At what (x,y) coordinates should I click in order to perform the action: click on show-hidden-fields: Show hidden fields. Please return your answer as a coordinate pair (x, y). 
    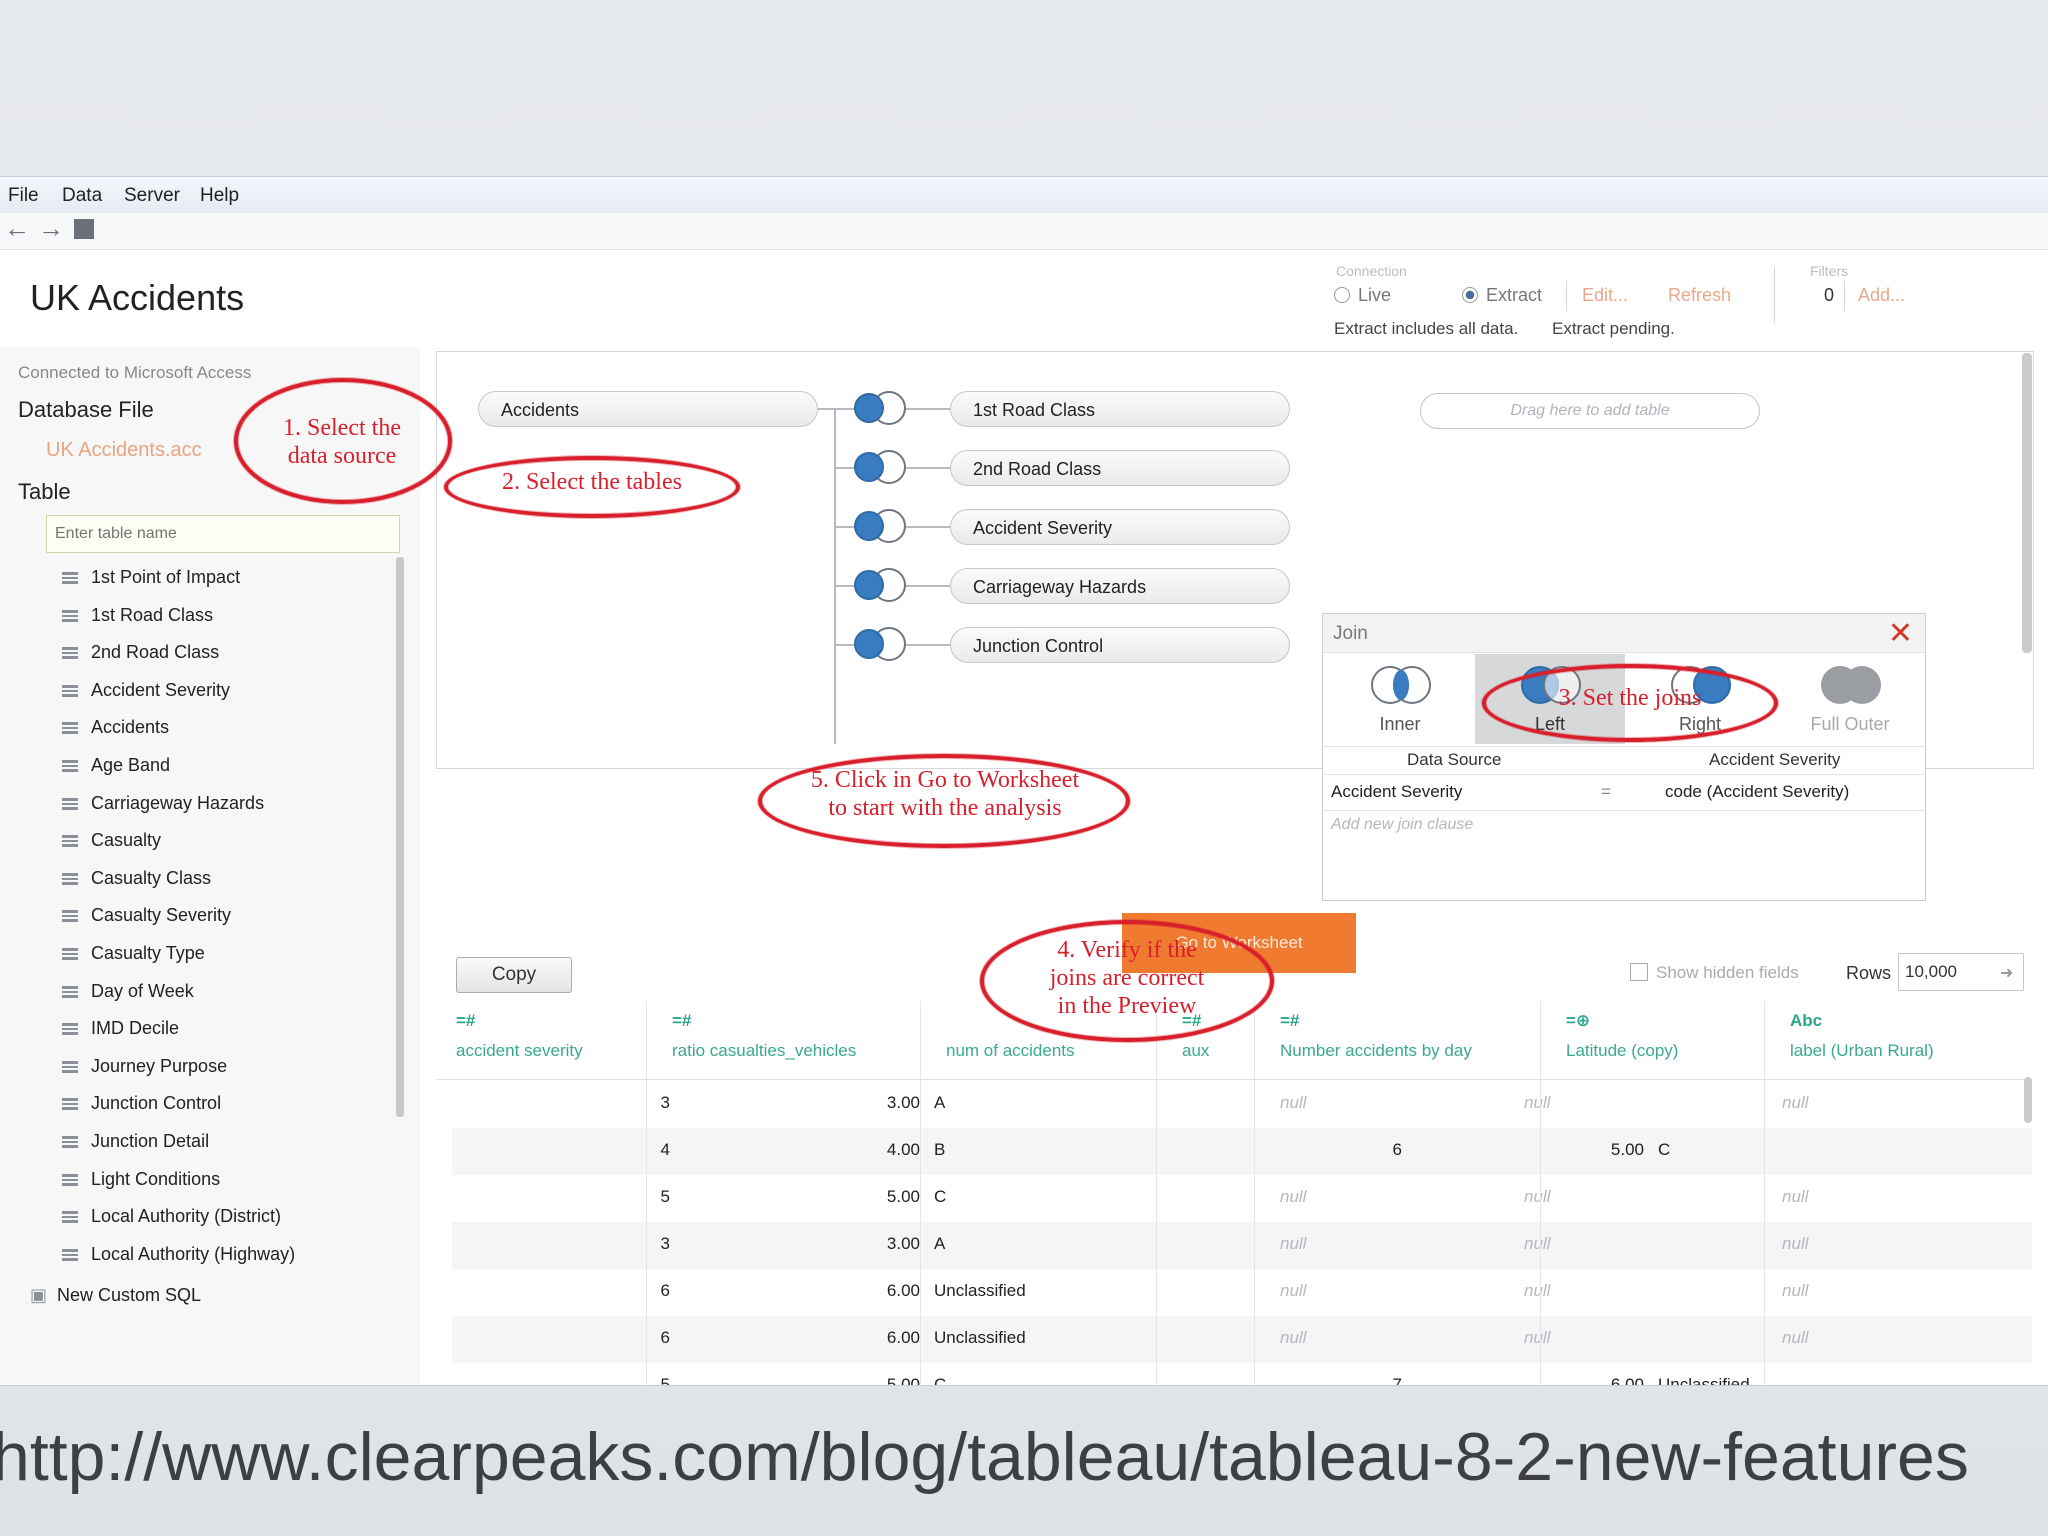
    Looking at the image, I should click on (1714, 973).